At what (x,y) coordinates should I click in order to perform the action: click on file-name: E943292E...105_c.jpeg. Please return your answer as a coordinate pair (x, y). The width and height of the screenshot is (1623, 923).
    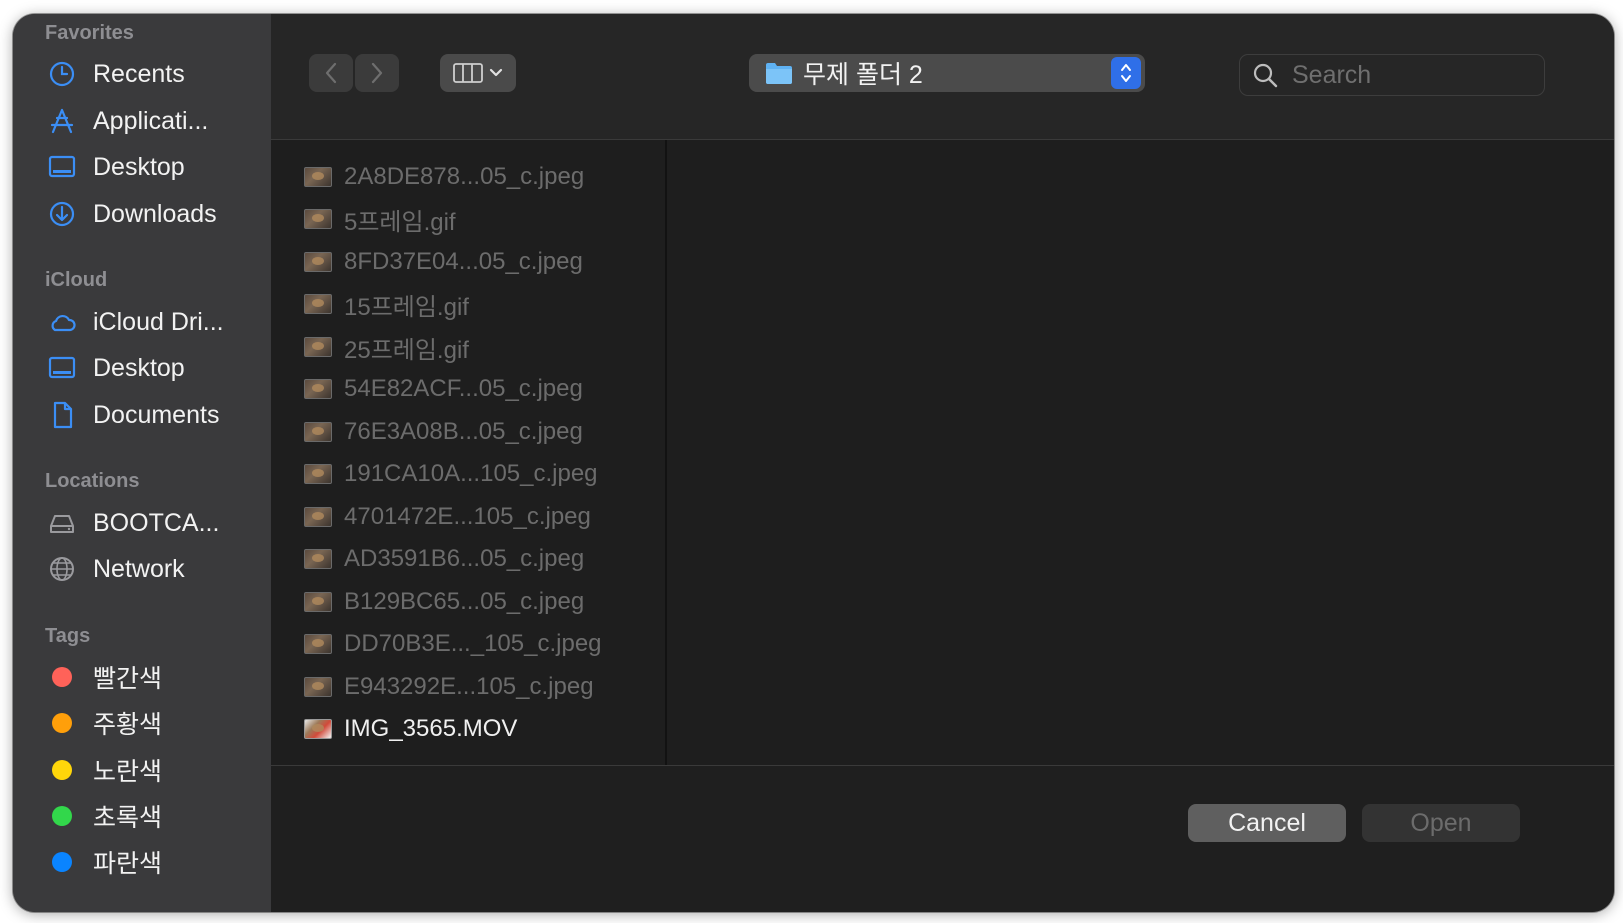
    Looking at the image, I should click on (469, 686).